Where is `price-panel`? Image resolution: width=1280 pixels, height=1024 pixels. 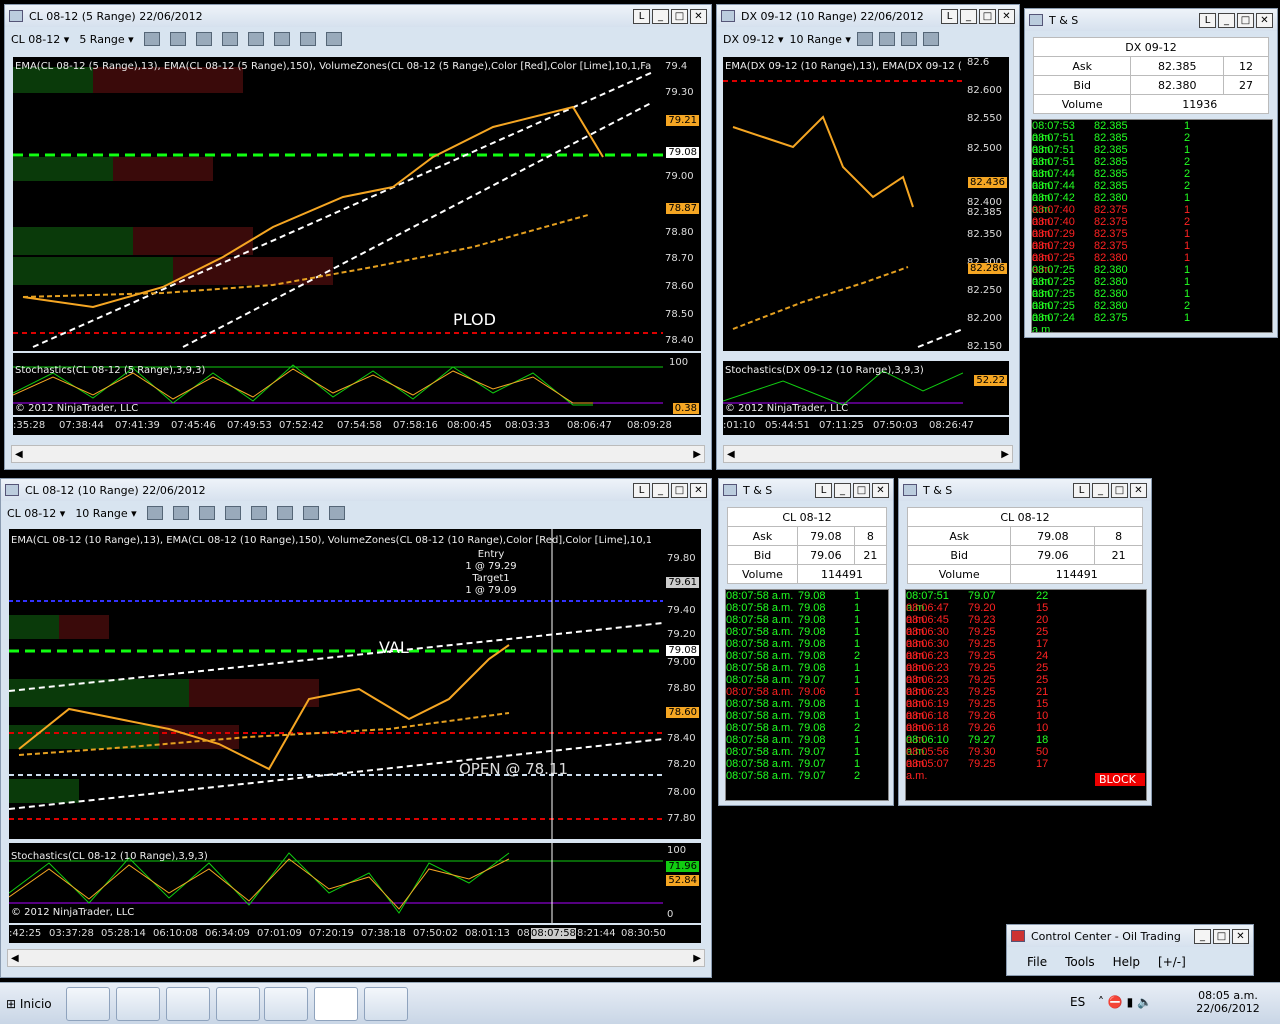 price-panel is located at coordinates (843, 204).